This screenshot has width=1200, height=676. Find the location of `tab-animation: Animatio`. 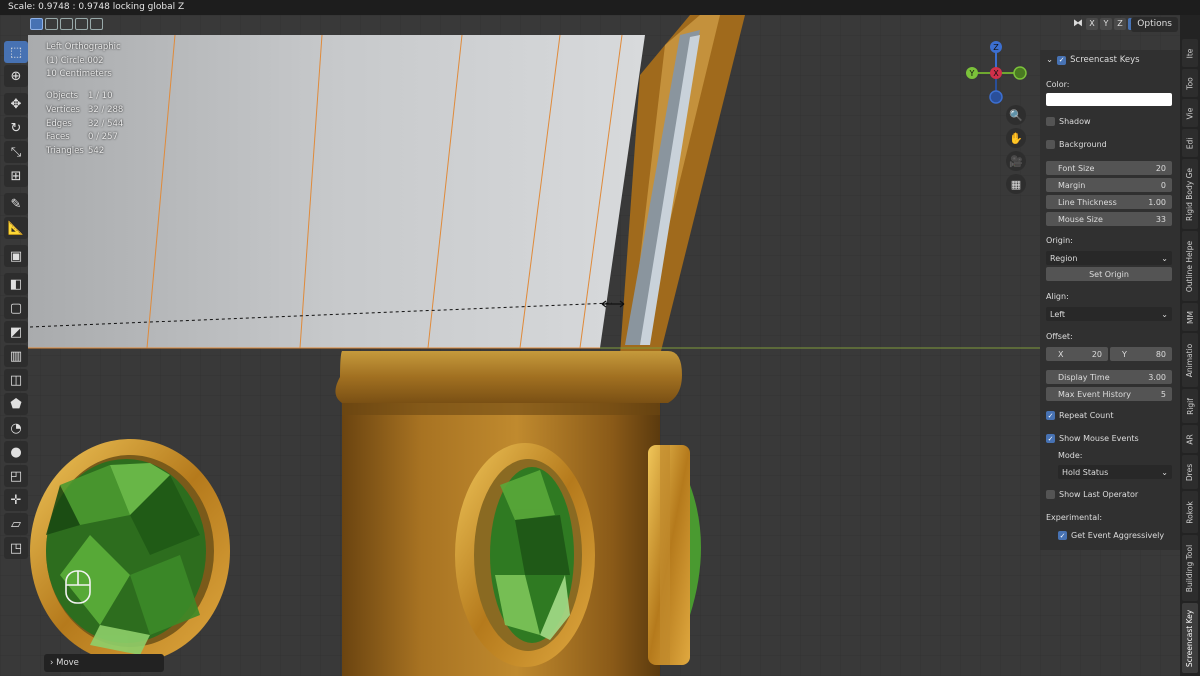

tab-animation: Animatio is located at coordinates (1190, 360).